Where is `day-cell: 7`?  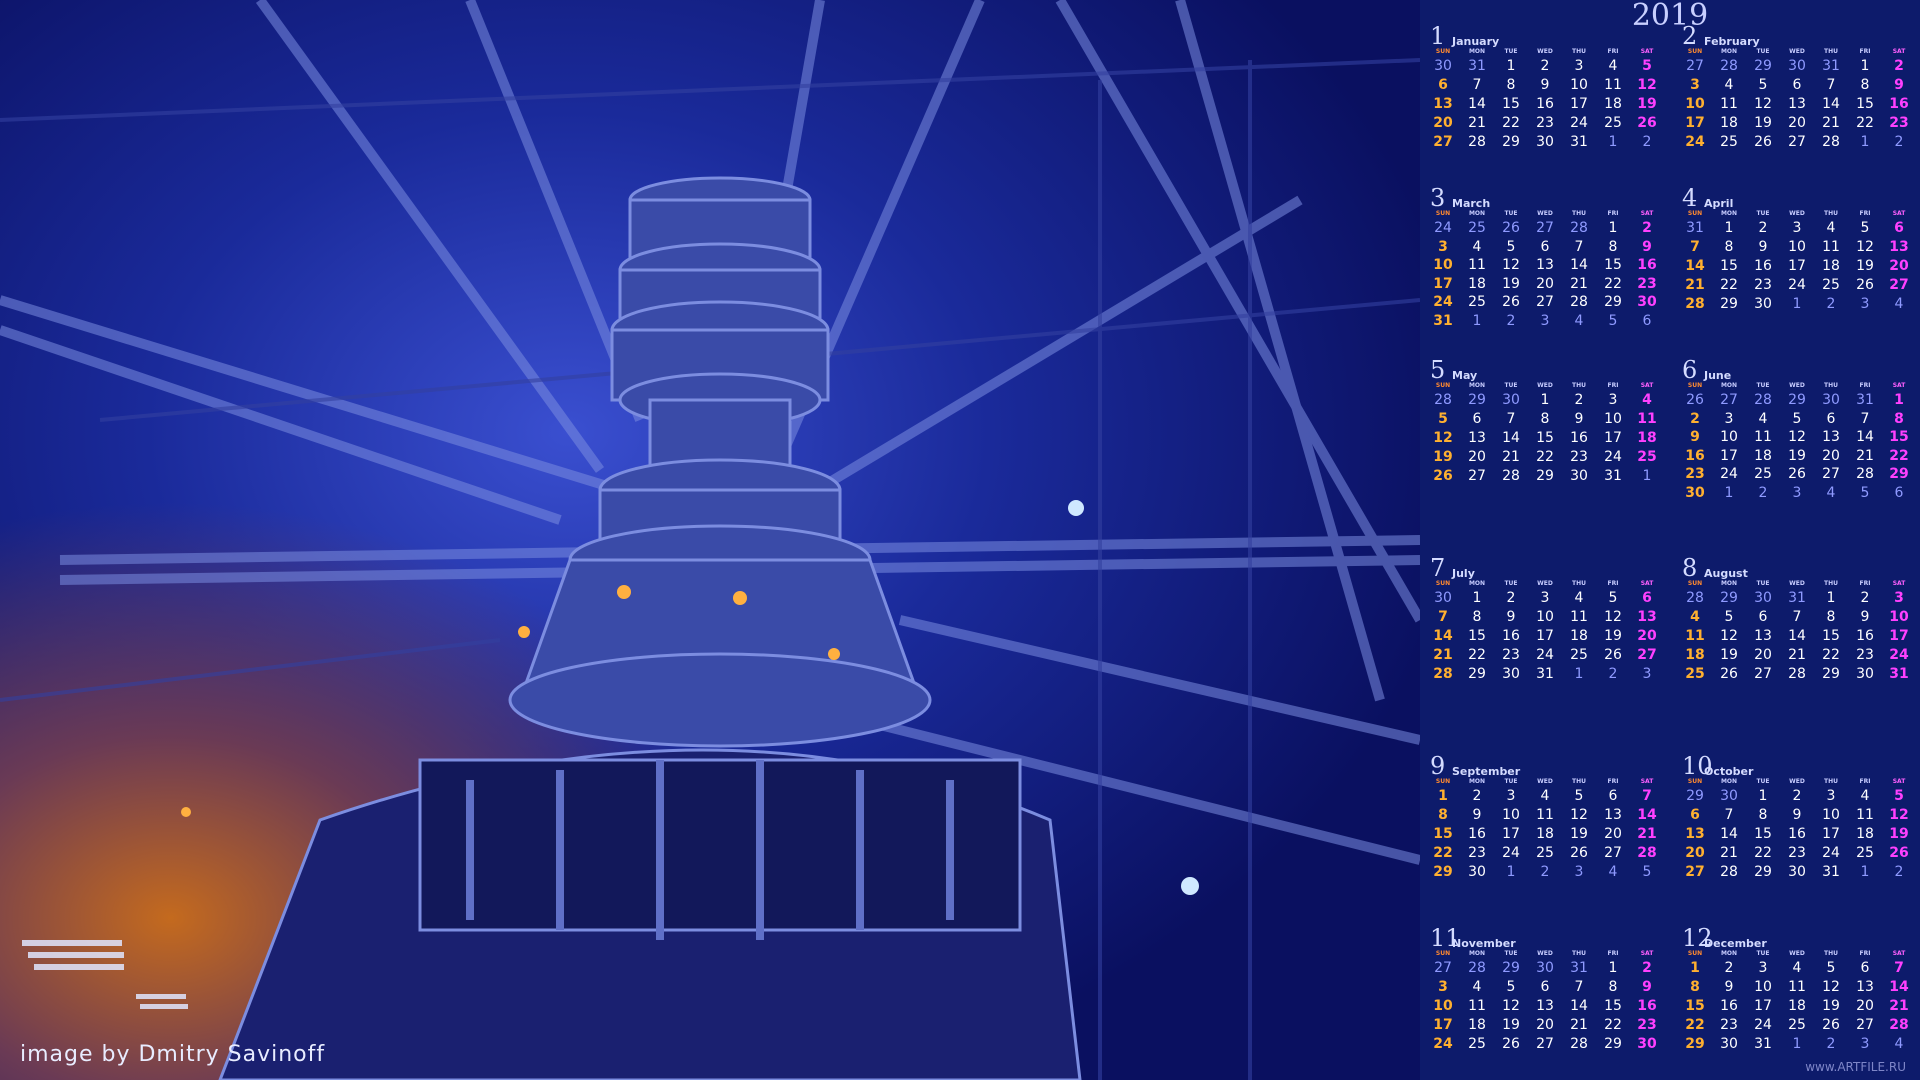
day-cell: 7 is located at coordinates (1899, 968).